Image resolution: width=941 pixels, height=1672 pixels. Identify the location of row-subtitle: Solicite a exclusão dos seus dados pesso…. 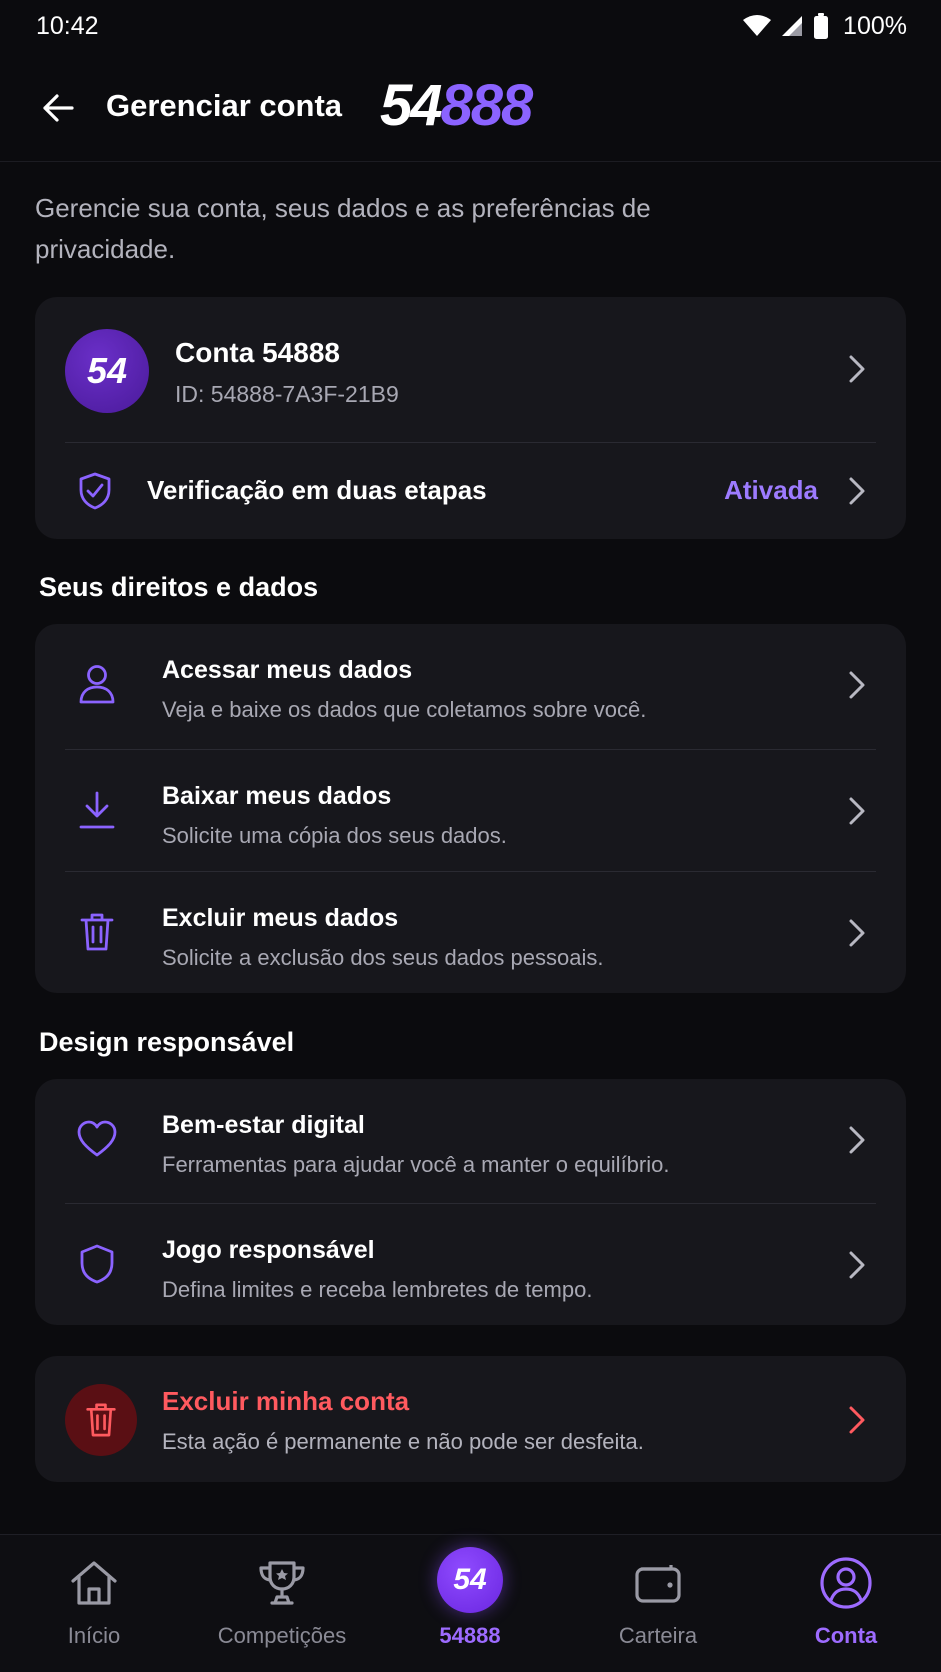
(383, 957).